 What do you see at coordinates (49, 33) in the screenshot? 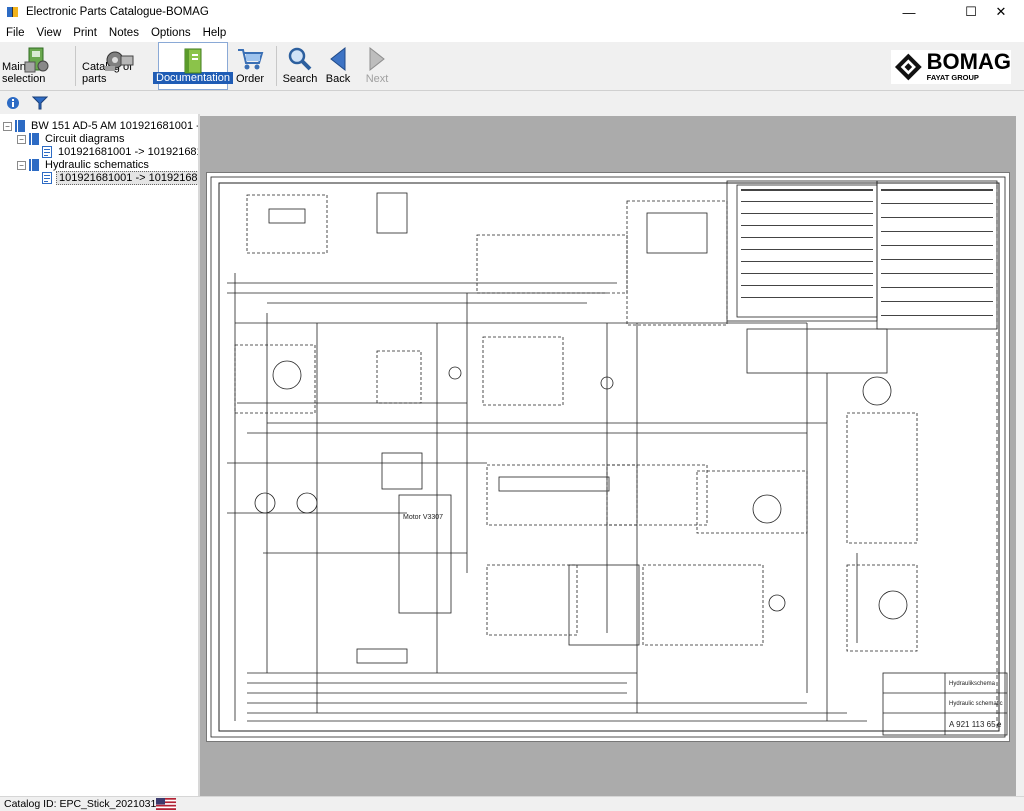
I see `menu-view: View` at bounding box center [49, 33].